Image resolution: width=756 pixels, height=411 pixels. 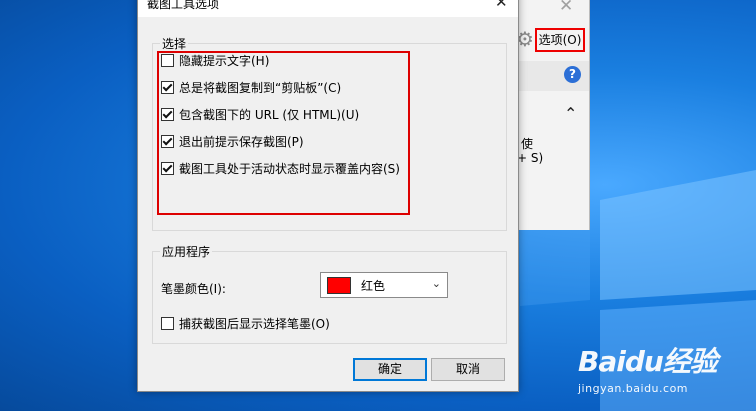 I want to click on watermark-url: jingyan.baidu.com, so click(x=633, y=388).